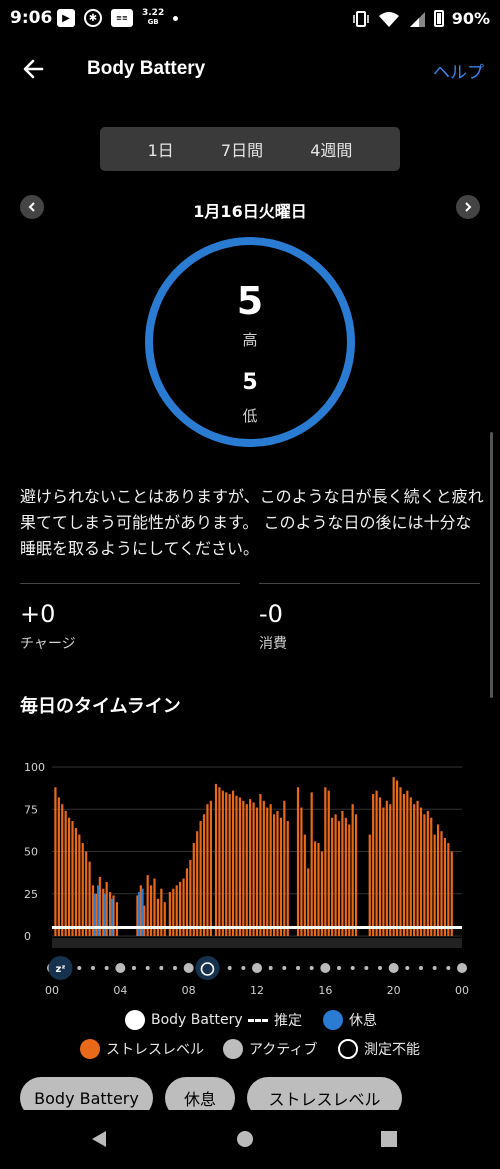 The height and width of the screenshot is (1169, 500). Describe the element at coordinates (271, 614) in the screenshot. I see `drain-value: -0` at that location.